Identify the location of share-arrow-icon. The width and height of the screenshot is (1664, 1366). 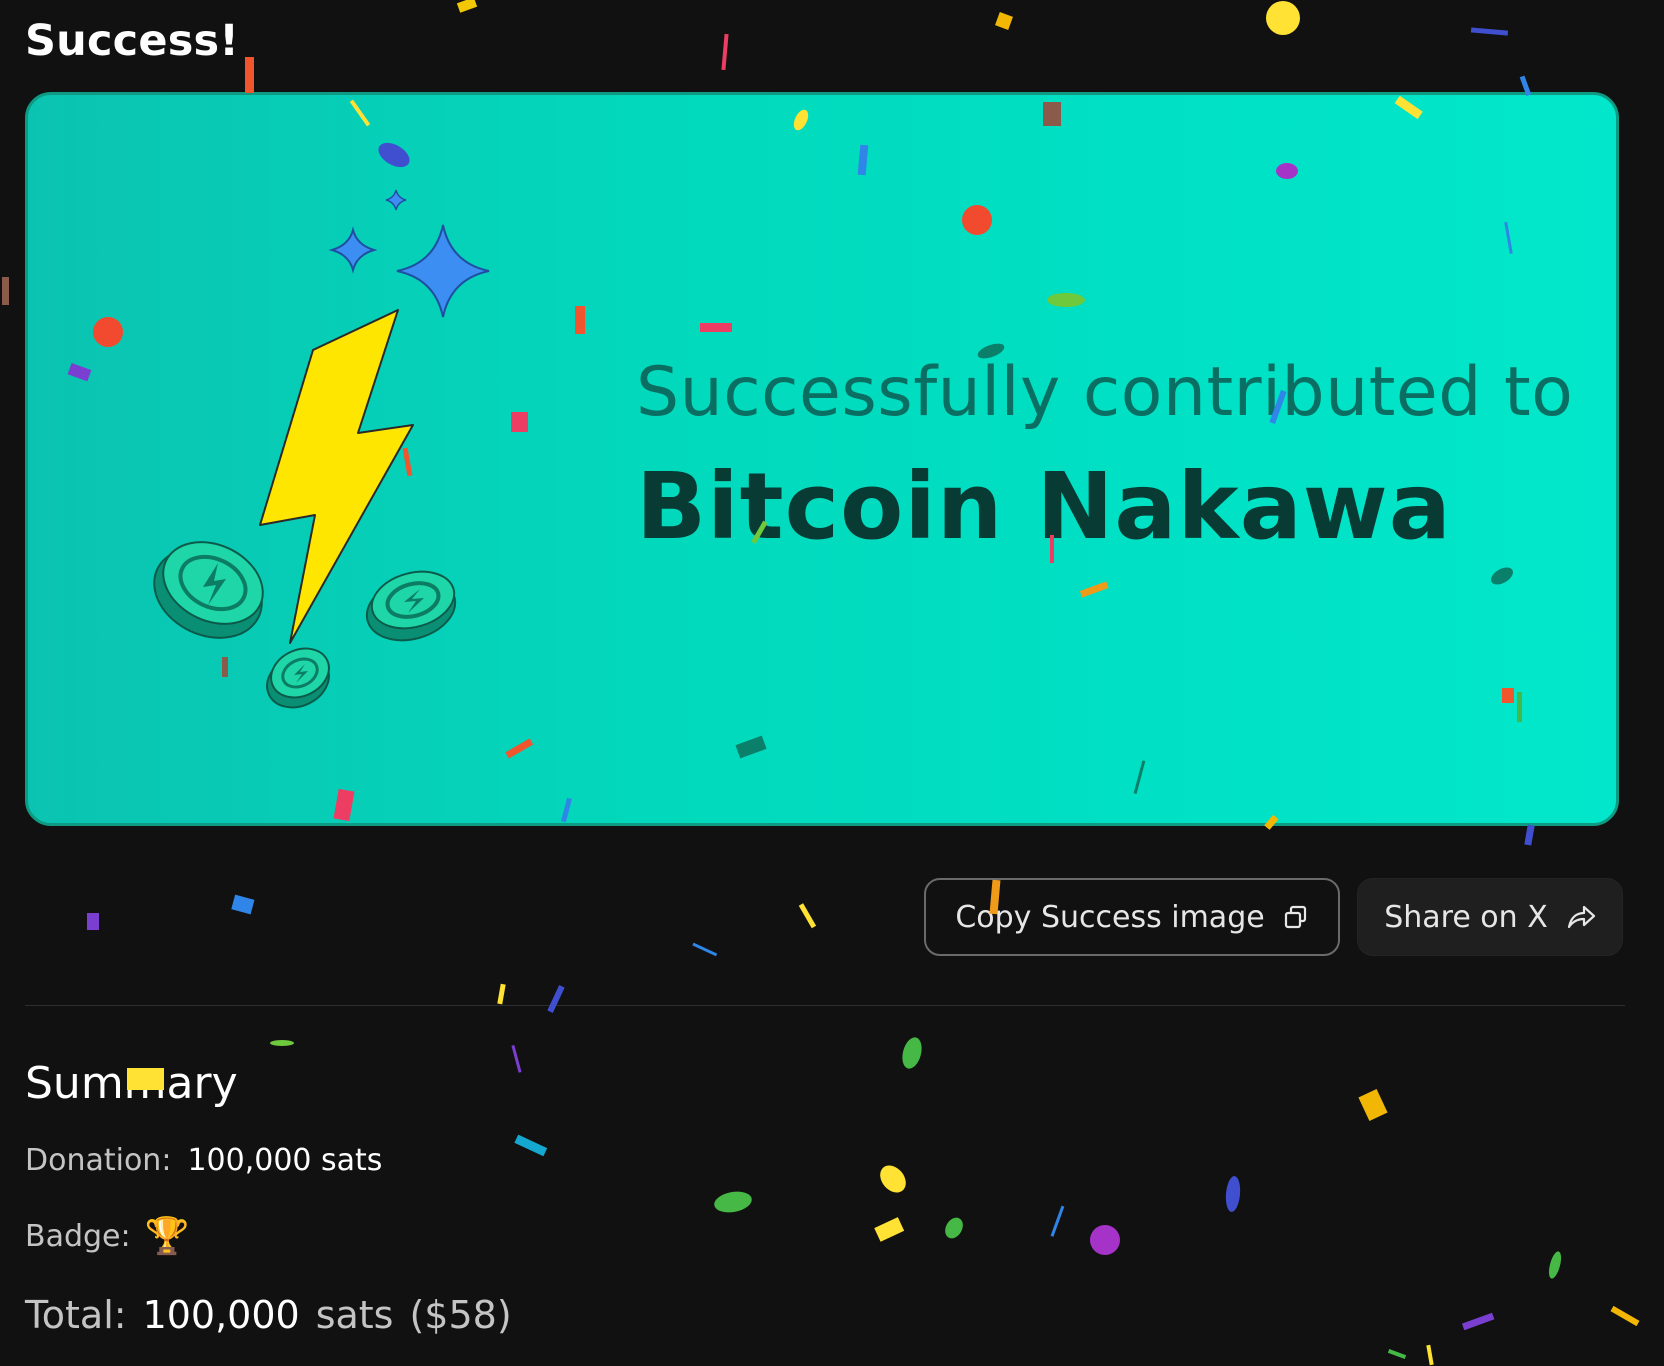
(1581, 917).